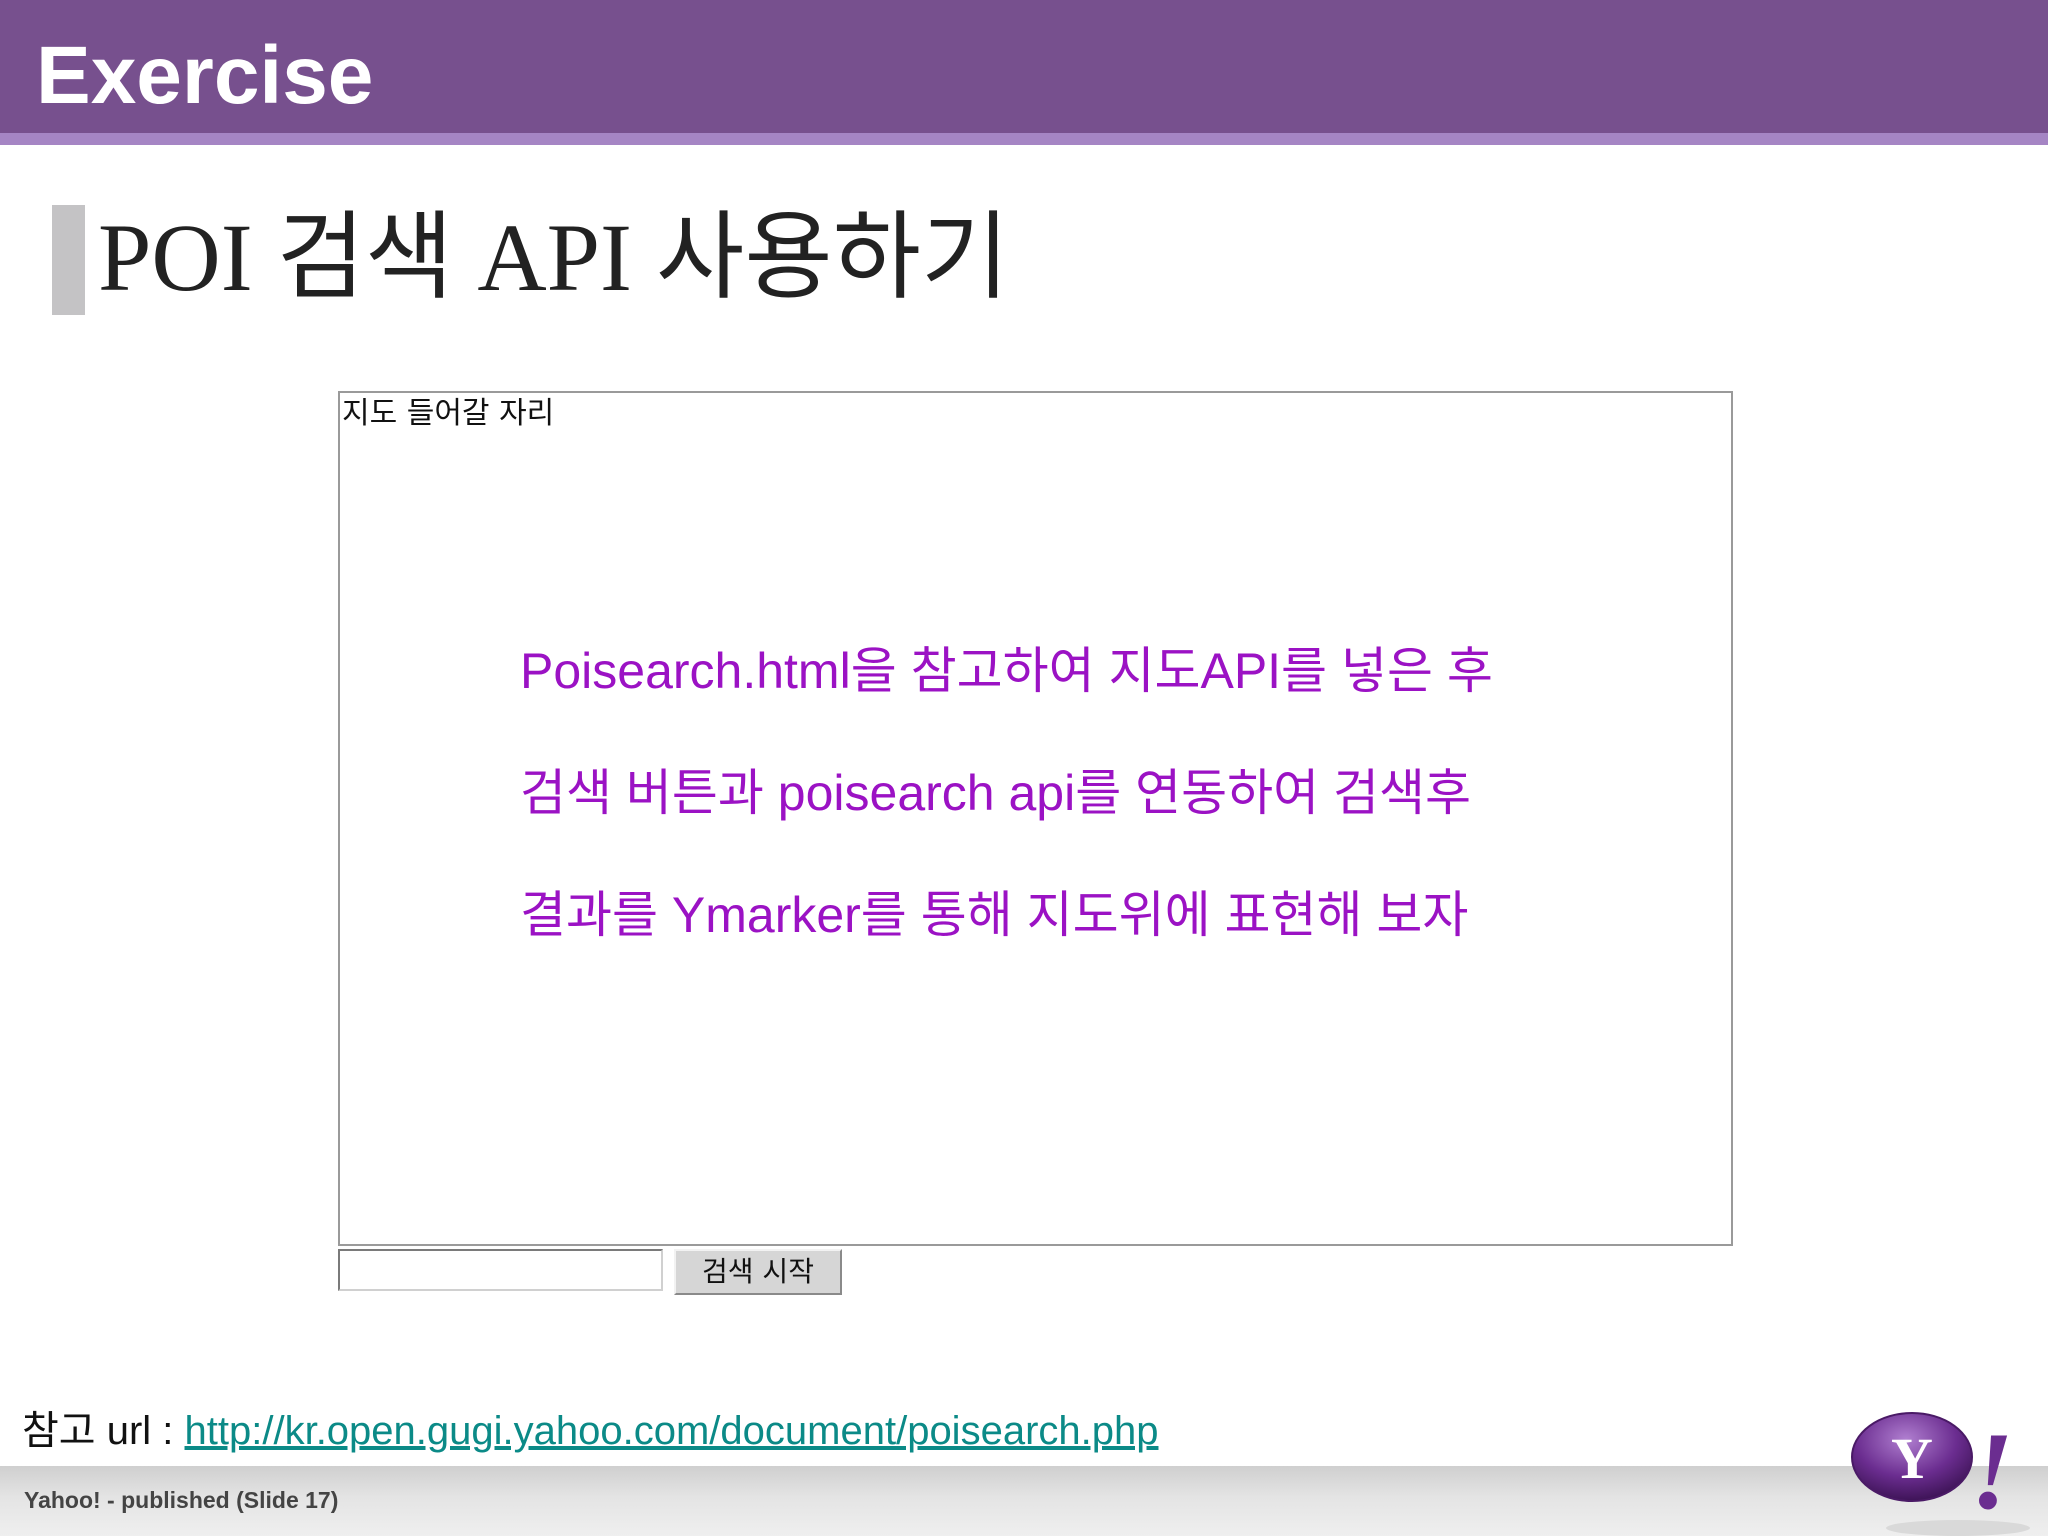  I want to click on search-input, so click(500, 1270).